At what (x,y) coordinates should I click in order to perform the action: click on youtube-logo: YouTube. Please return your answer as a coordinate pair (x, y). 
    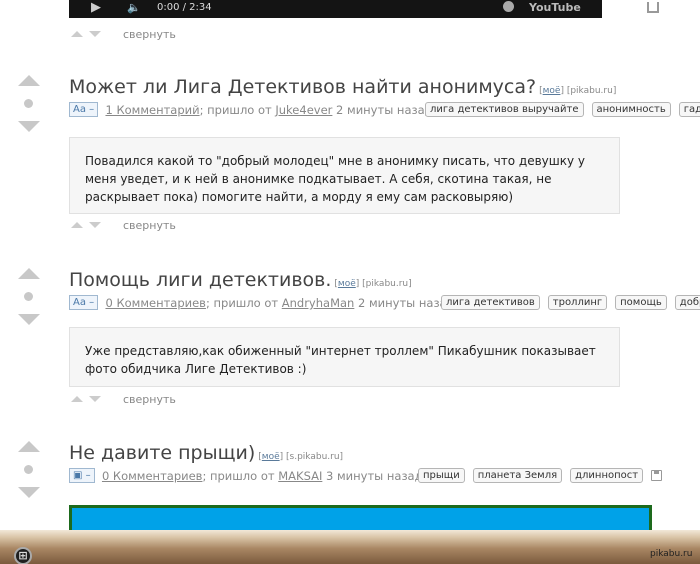
    Looking at the image, I should click on (555, 7).